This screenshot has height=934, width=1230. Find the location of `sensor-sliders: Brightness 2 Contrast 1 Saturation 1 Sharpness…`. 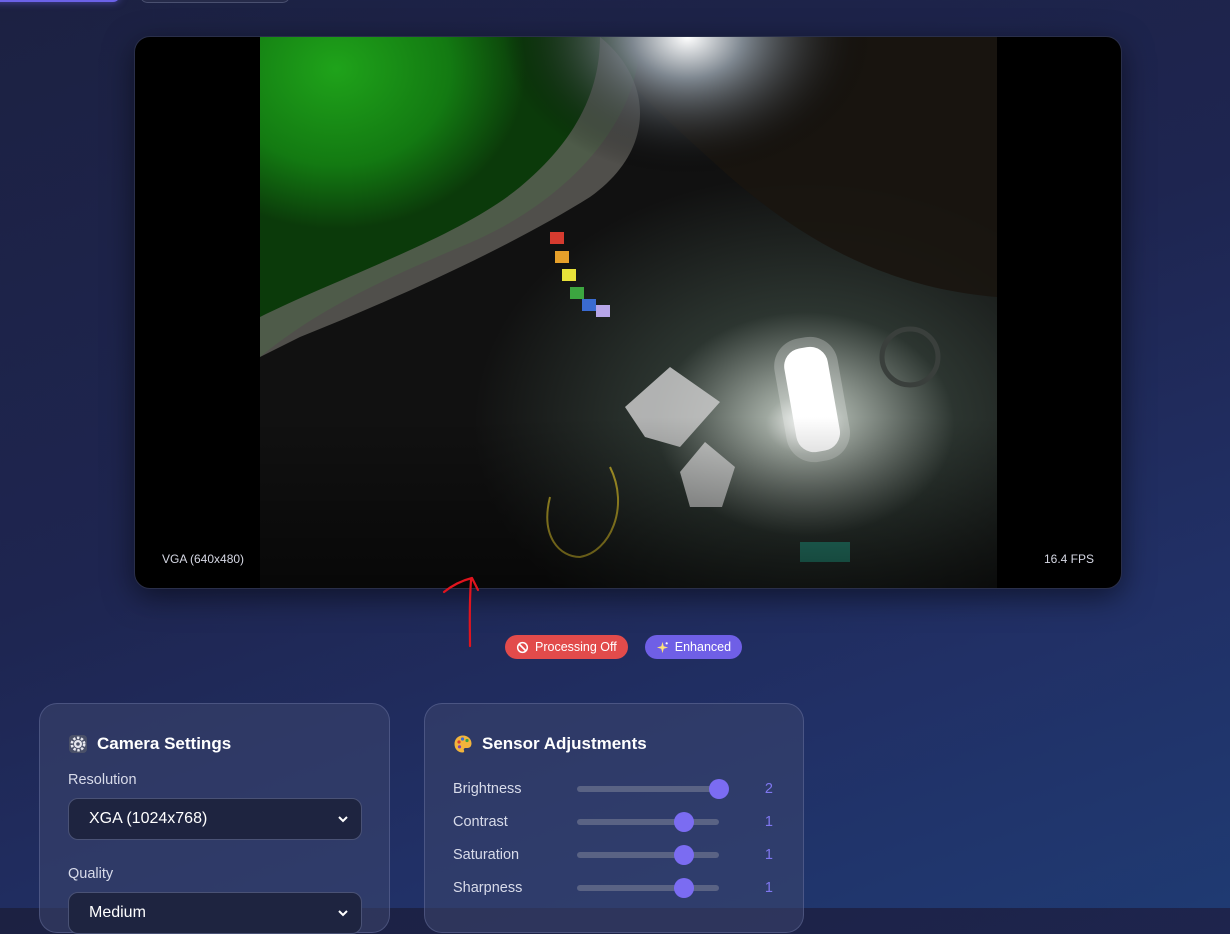

sensor-sliders: Brightness 2 Contrast 1 Saturation 1 Sharpness… is located at coordinates (614, 838).